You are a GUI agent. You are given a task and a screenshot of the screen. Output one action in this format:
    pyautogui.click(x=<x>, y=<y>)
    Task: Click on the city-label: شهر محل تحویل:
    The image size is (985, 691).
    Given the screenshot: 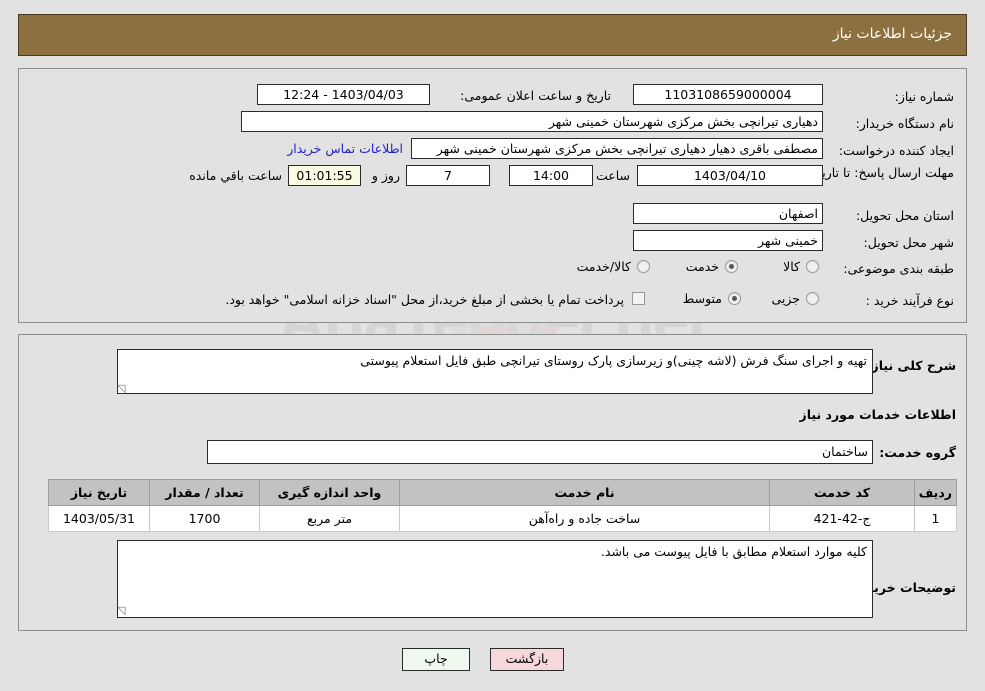 What is the action you would take?
    pyautogui.click(x=908, y=242)
    